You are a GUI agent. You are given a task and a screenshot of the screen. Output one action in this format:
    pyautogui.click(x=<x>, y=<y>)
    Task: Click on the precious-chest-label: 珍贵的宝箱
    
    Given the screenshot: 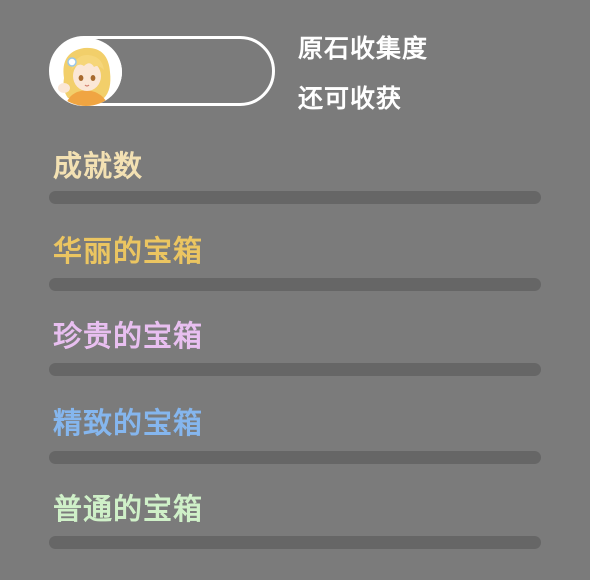 What is the action you would take?
    pyautogui.click(x=128, y=336)
    